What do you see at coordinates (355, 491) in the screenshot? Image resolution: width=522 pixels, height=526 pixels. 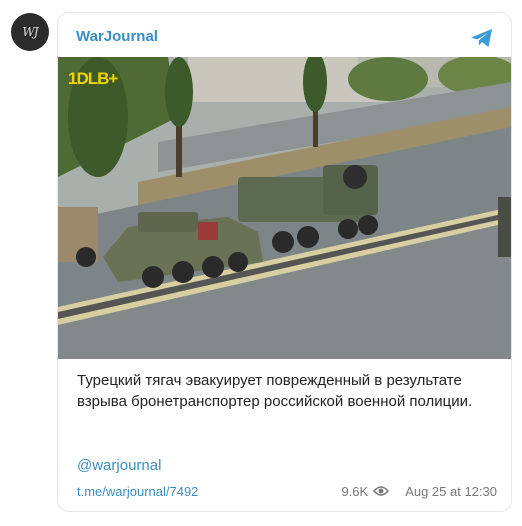 I see `view-count-value: 9.6K` at bounding box center [355, 491].